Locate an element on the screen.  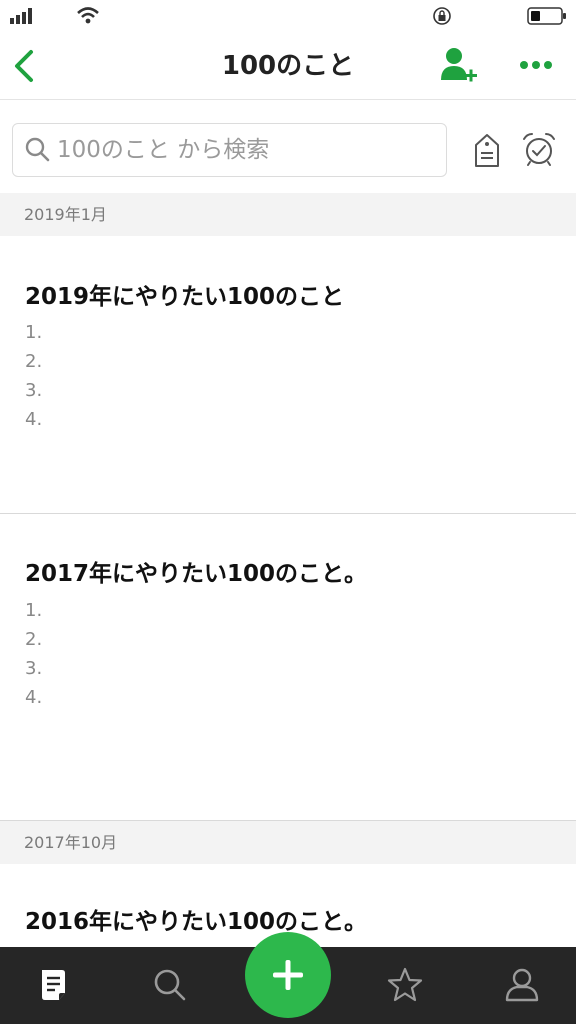
add-icon is located at coordinates (288, 975).